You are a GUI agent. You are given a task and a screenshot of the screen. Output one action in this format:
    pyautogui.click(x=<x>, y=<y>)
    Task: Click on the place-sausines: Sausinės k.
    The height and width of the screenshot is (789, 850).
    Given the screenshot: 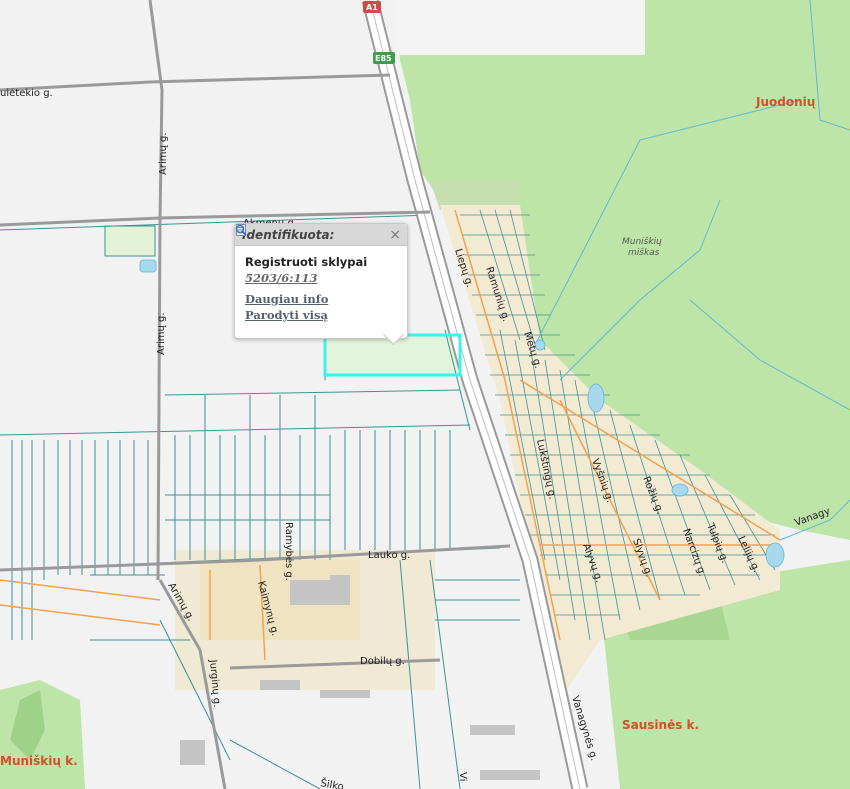 What is the action you would take?
    pyautogui.click(x=660, y=725)
    